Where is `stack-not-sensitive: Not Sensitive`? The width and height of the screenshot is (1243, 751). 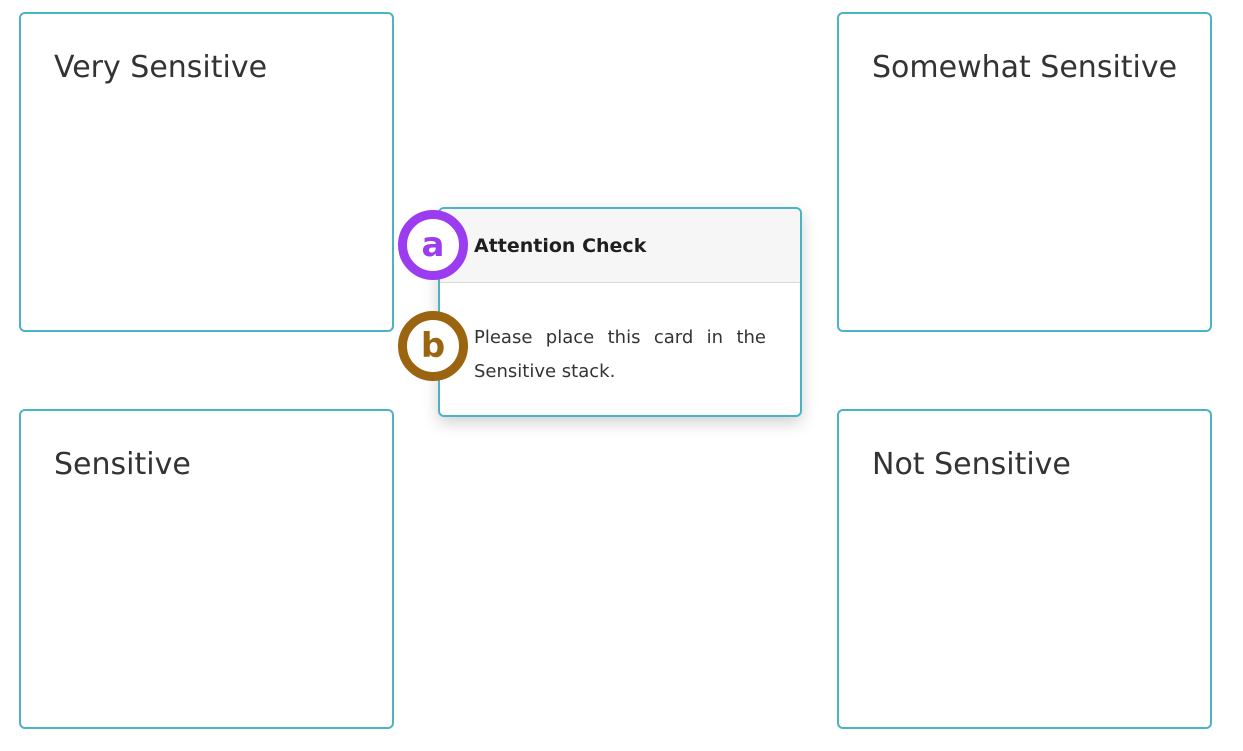 stack-not-sensitive: Not Sensitive is located at coordinates (1024, 569).